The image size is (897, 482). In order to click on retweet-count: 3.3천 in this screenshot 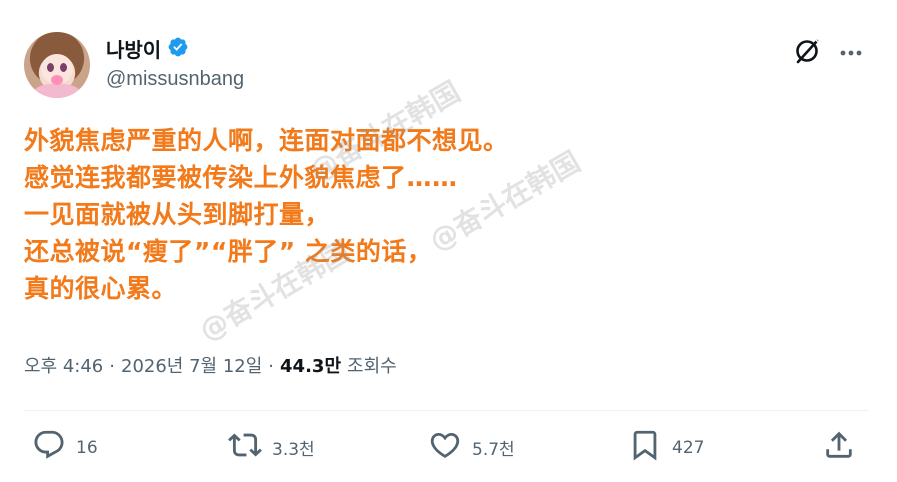, I will do `click(293, 450)`.